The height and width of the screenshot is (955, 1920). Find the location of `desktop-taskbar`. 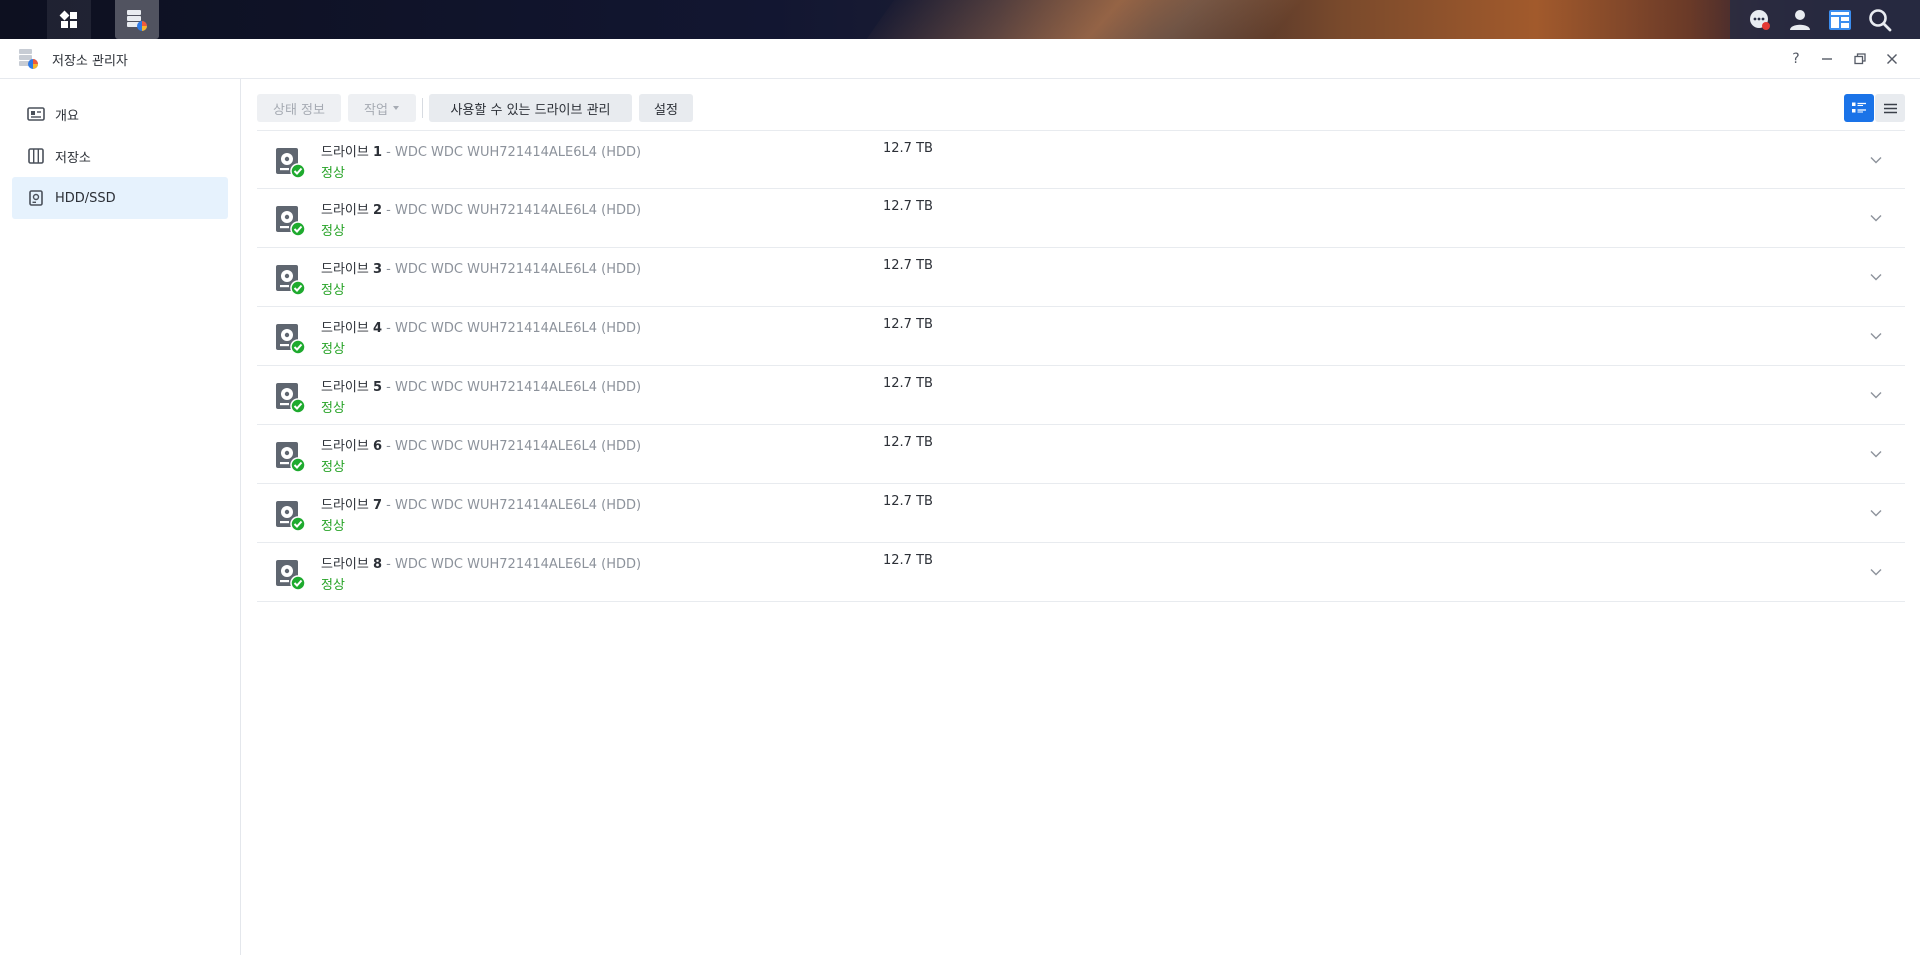

desktop-taskbar is located at coordinates (960, 19).